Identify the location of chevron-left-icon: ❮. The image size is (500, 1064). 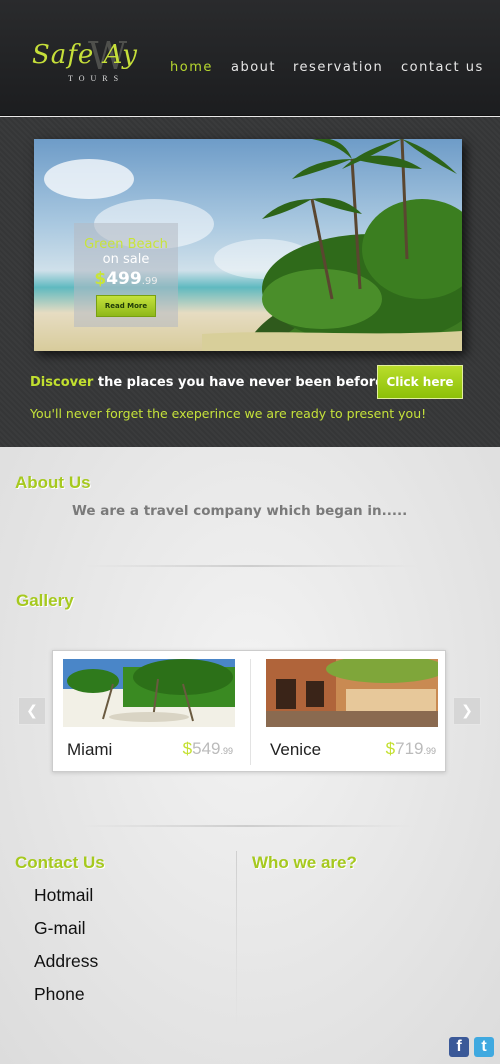
(32, 711).